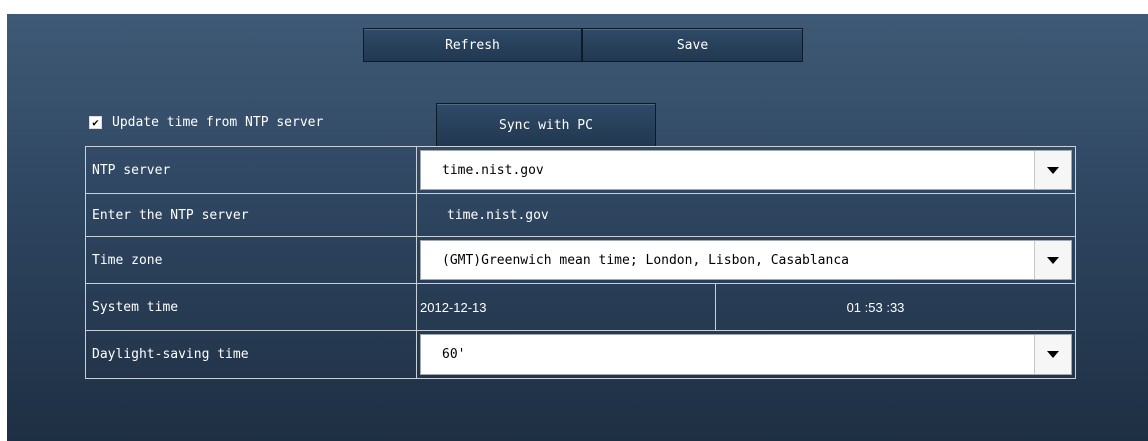 The image size is (1148, 441). I want to click on daylight-saving-select: 60', so click(746, 354).